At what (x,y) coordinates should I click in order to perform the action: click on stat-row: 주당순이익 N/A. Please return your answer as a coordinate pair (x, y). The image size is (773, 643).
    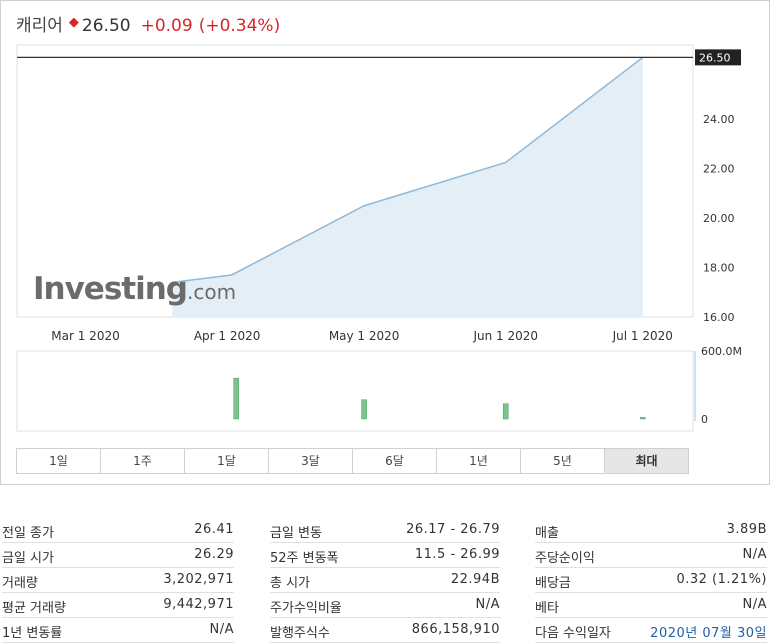
    Looking at the image, I should click on (651, 555).